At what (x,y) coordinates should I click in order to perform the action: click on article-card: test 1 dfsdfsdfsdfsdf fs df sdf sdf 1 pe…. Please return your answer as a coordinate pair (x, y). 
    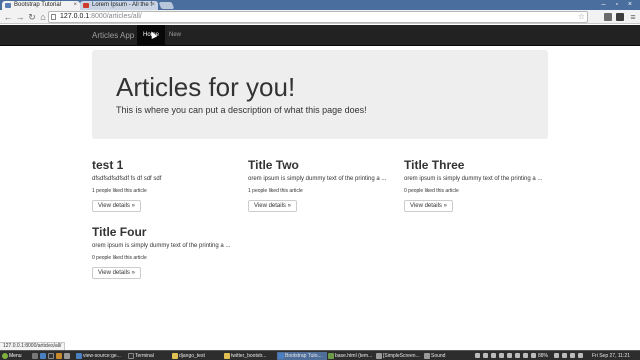
    Looking at the image, I should click on (167, 185).